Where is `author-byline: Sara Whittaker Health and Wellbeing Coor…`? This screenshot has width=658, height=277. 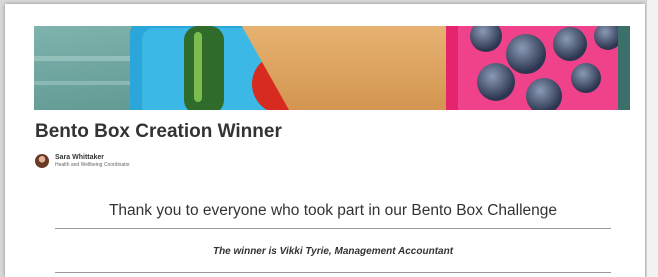
author-byline: Sara Whittaker Health and Wellbeing Coor… is located at coordinates (82, 161).